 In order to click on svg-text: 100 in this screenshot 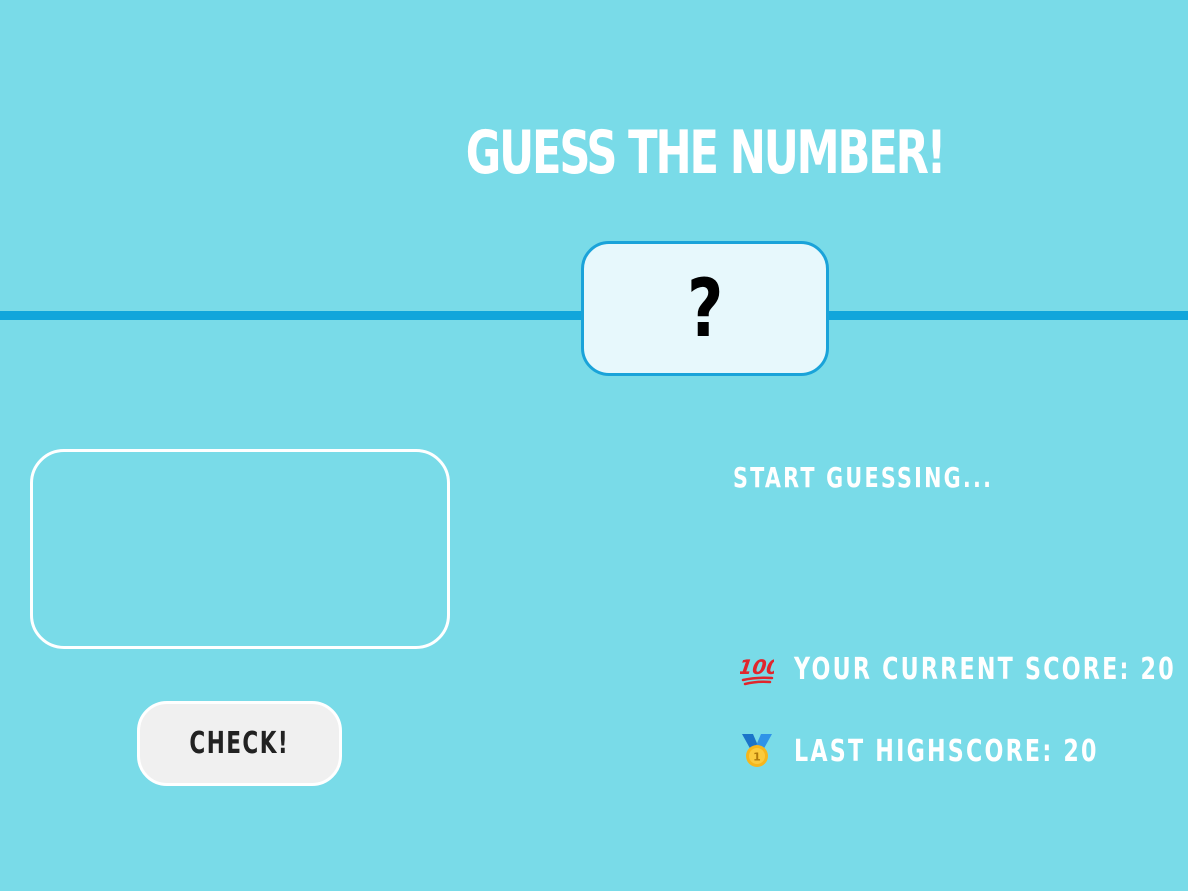, I will do `click(757, 667)`.